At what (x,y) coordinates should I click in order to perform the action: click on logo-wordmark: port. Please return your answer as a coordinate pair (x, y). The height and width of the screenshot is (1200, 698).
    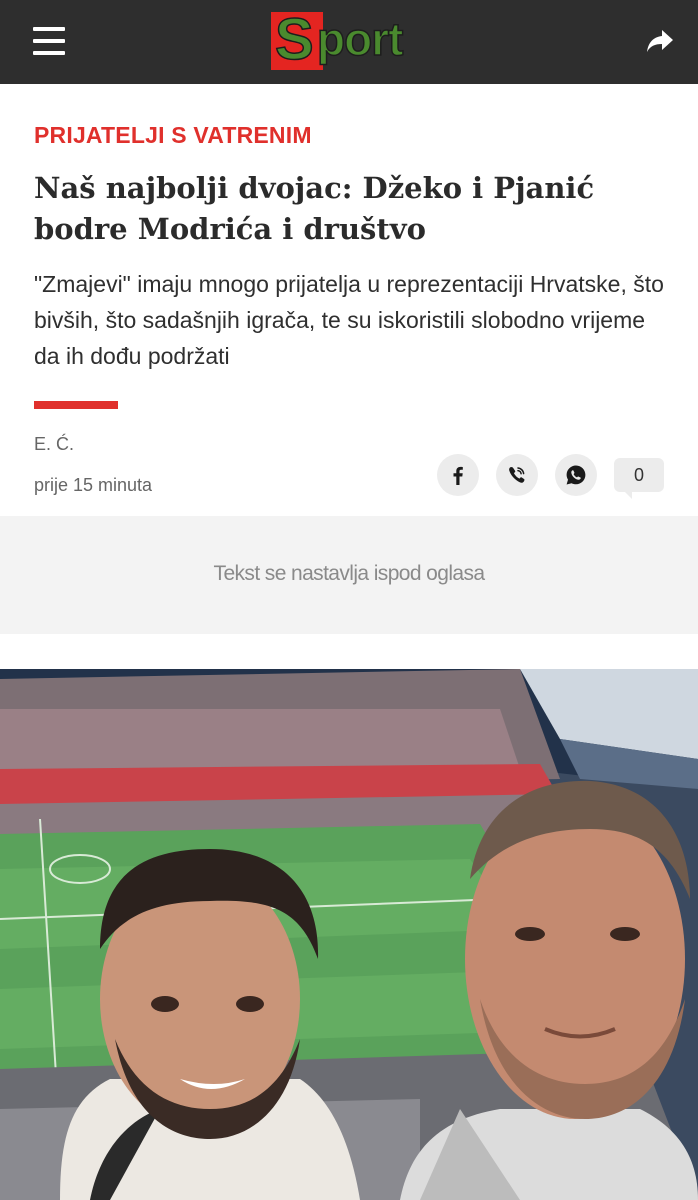
    Looking at the image, I should click on (360, 39).